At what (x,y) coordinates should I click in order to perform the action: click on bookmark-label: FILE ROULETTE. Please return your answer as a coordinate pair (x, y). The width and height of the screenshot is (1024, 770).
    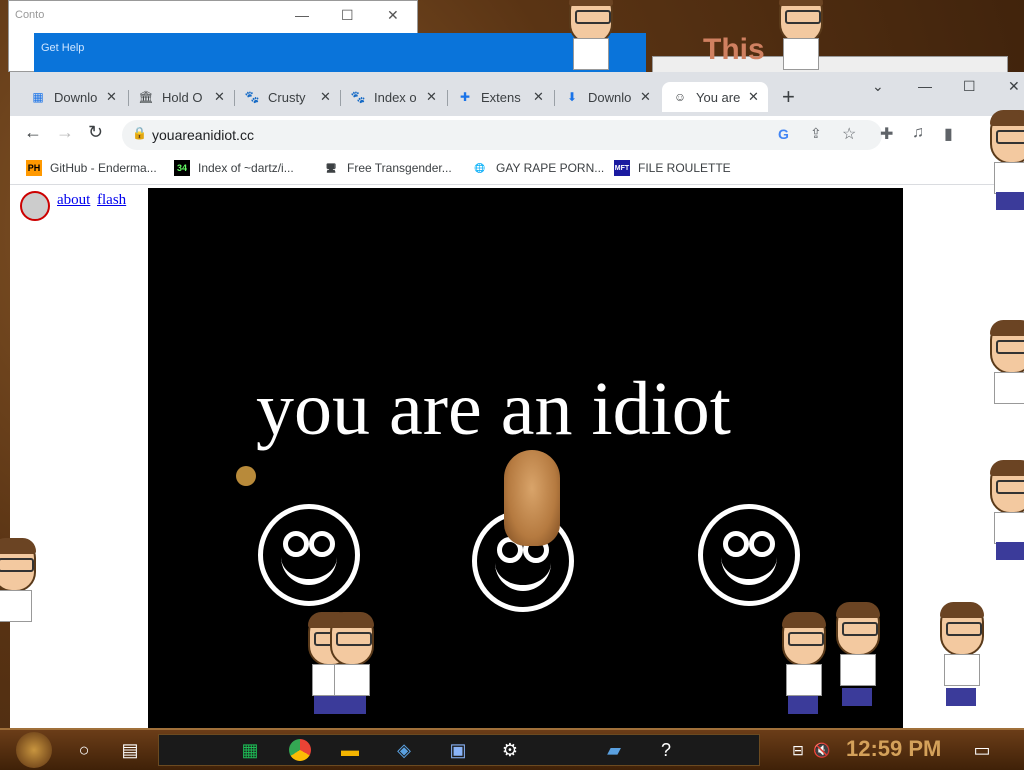
    Looking at the image, I should click on (684, 168).